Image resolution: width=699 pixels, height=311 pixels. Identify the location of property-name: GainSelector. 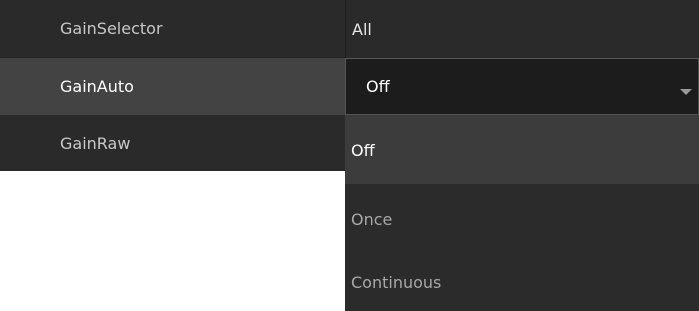
(172, 29).